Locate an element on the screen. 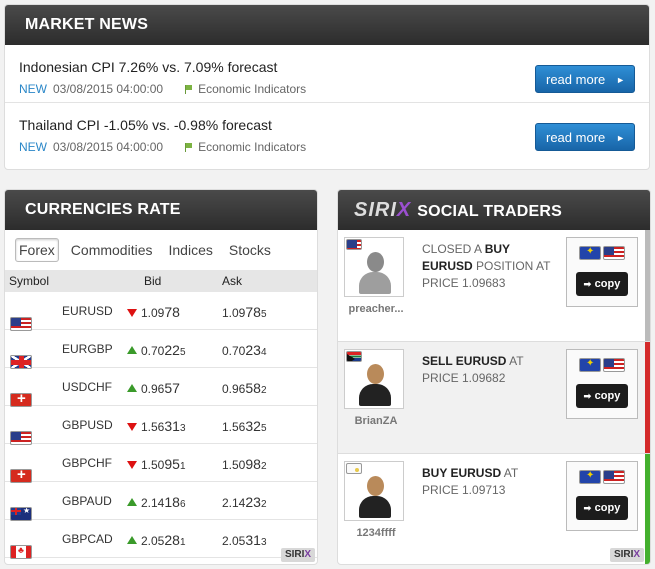  pair-symbol: GBPAUD is located at coordinates (87, 501).